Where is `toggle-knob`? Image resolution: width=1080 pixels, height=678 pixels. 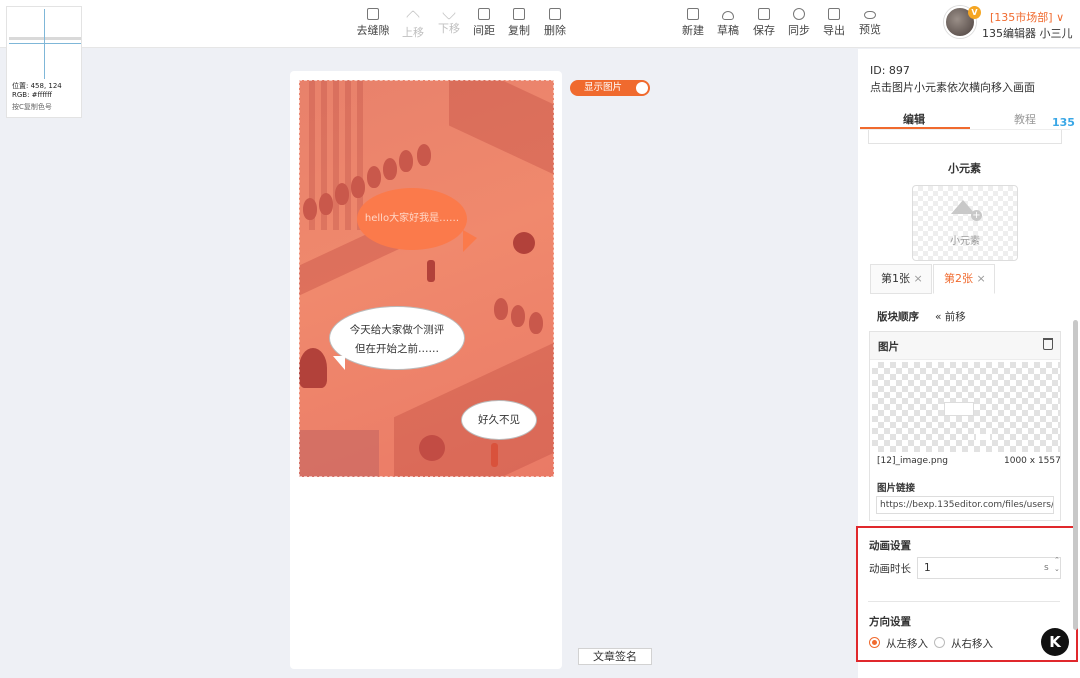 toggle-knob is located at coordinates (642, 88).